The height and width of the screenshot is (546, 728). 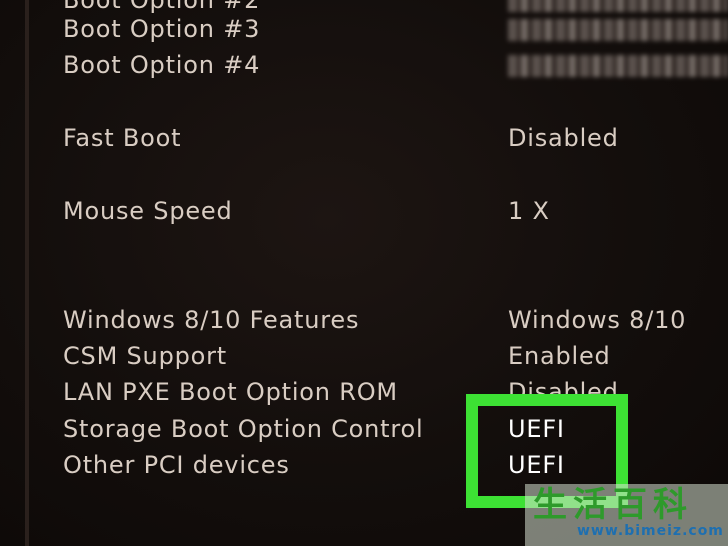 I want to click on watermark-url: www.bimeiz.com, so click(x=650, y=531).